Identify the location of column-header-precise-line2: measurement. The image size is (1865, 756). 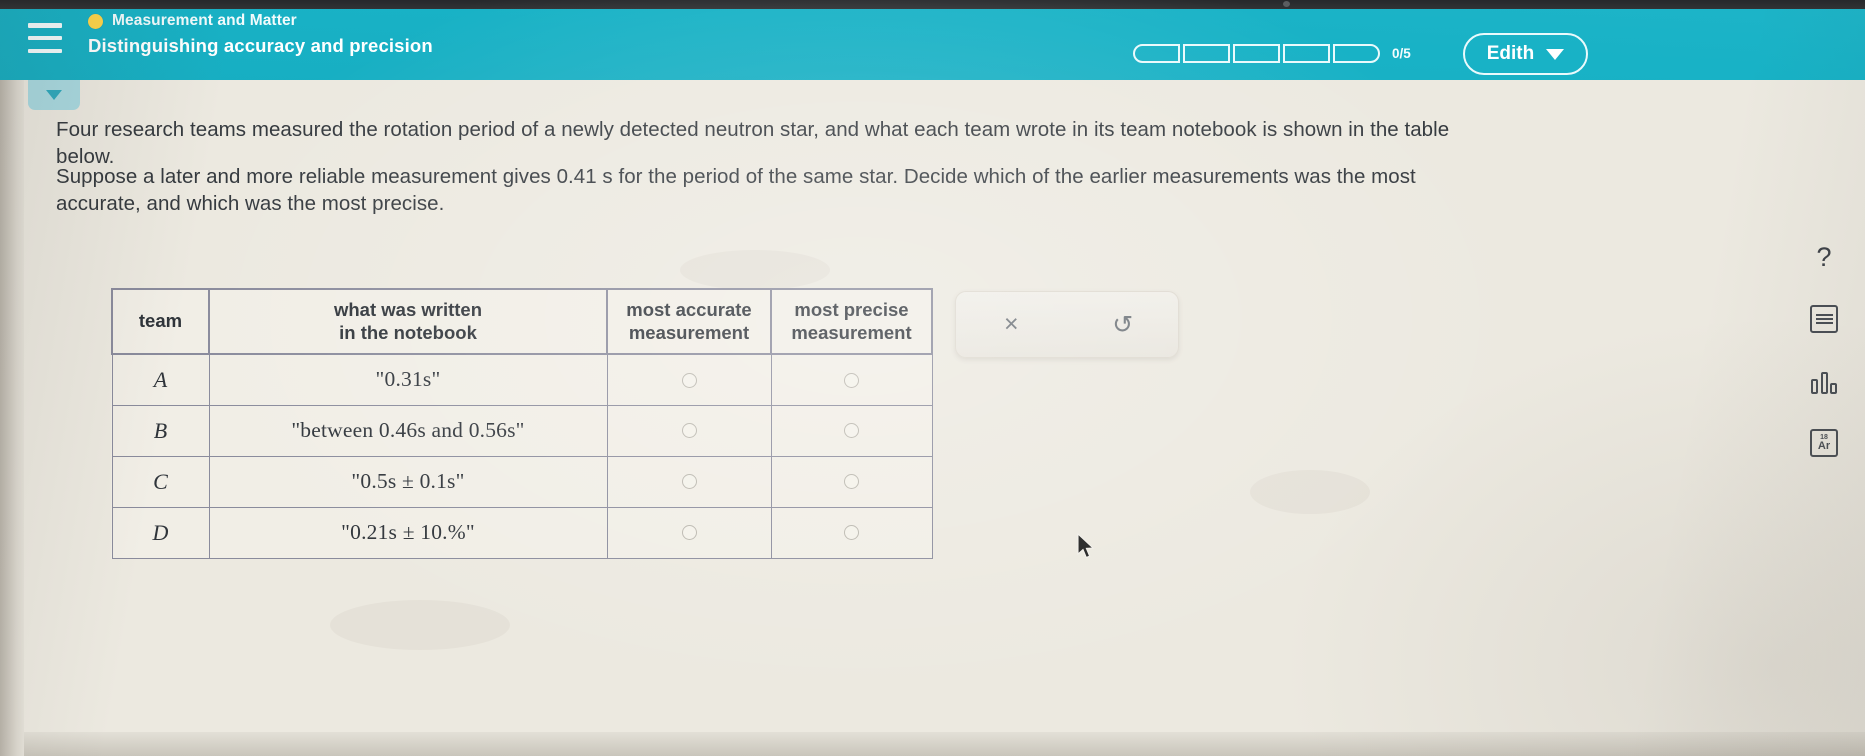
(851, 332).